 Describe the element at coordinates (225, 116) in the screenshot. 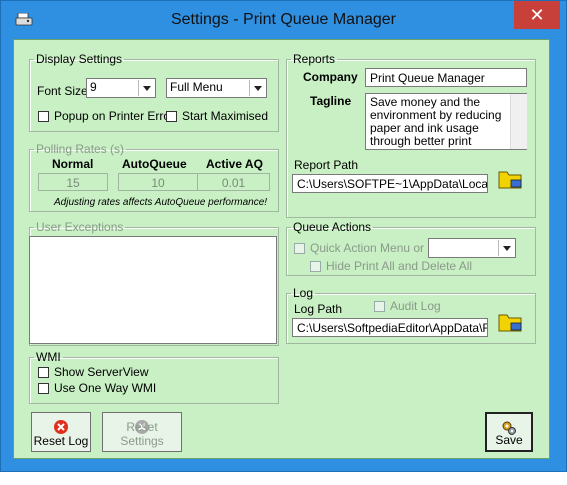

I see `start-max-label: Start Maximised` at that location.